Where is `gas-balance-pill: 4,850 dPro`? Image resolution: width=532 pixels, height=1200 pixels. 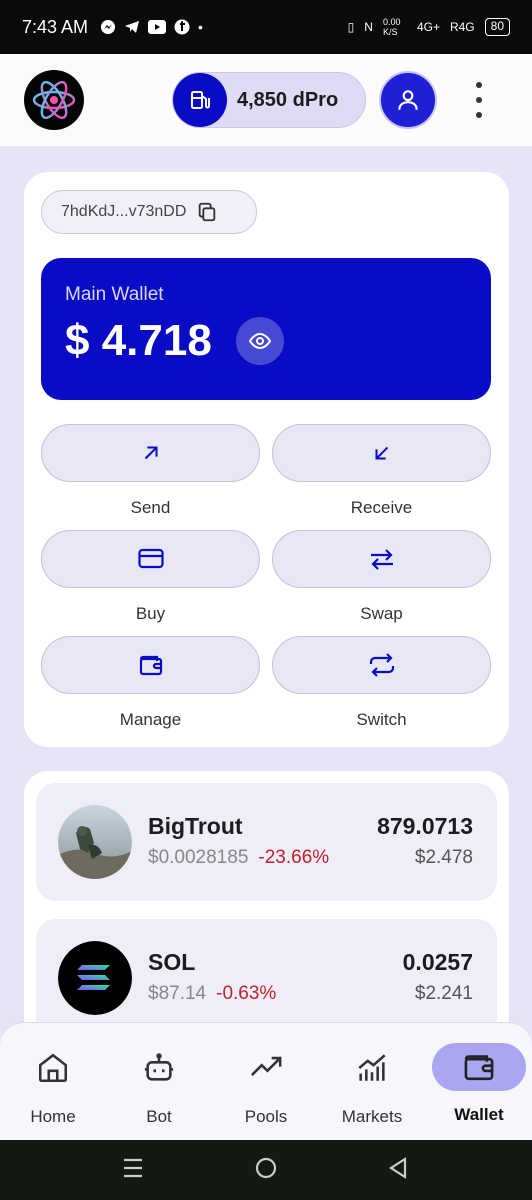
gas-balance-pill: 4,850 dPro is located at coordinates (269, 100).